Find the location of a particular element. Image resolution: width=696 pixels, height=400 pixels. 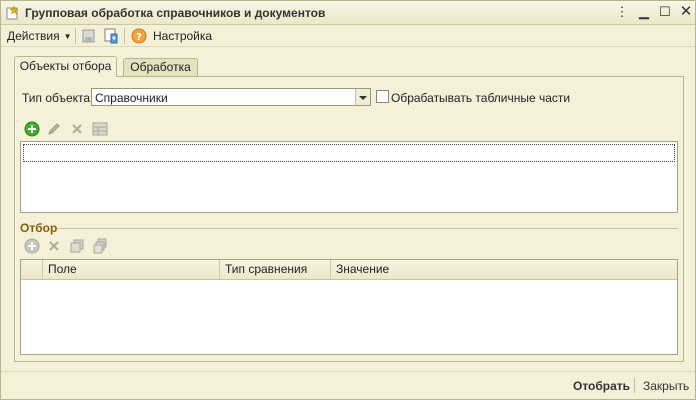

filter-section-title: Отбор is located at coordinates (39, 228).